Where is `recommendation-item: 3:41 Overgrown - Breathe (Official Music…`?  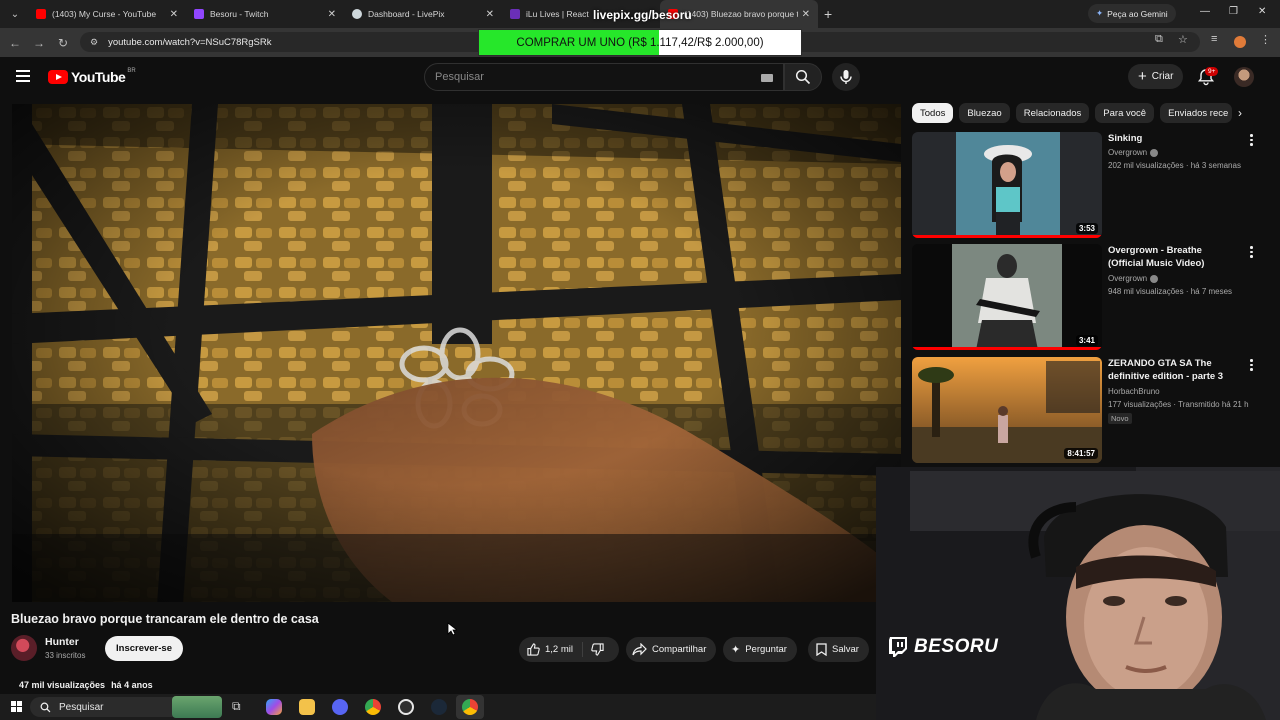 recommendation-item: 3:41 Overgrown - Breathe (Official Music… is located at coordinates (1092, 297).